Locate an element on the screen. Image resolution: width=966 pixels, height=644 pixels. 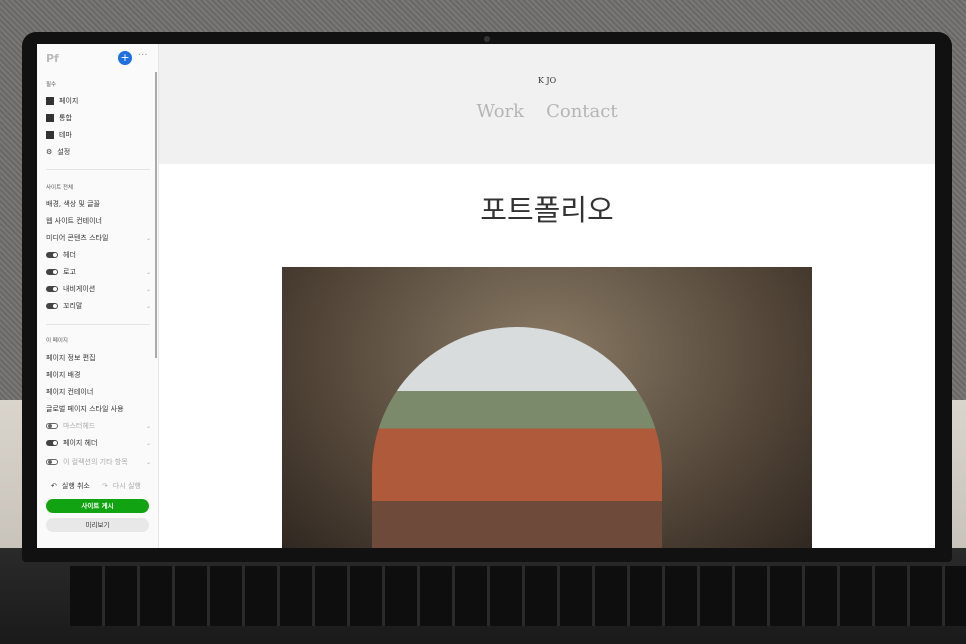
sidebar-item-other-items: 이 컬렉션의 기타 항목 ⌄ is located at coordinates (98, 462).